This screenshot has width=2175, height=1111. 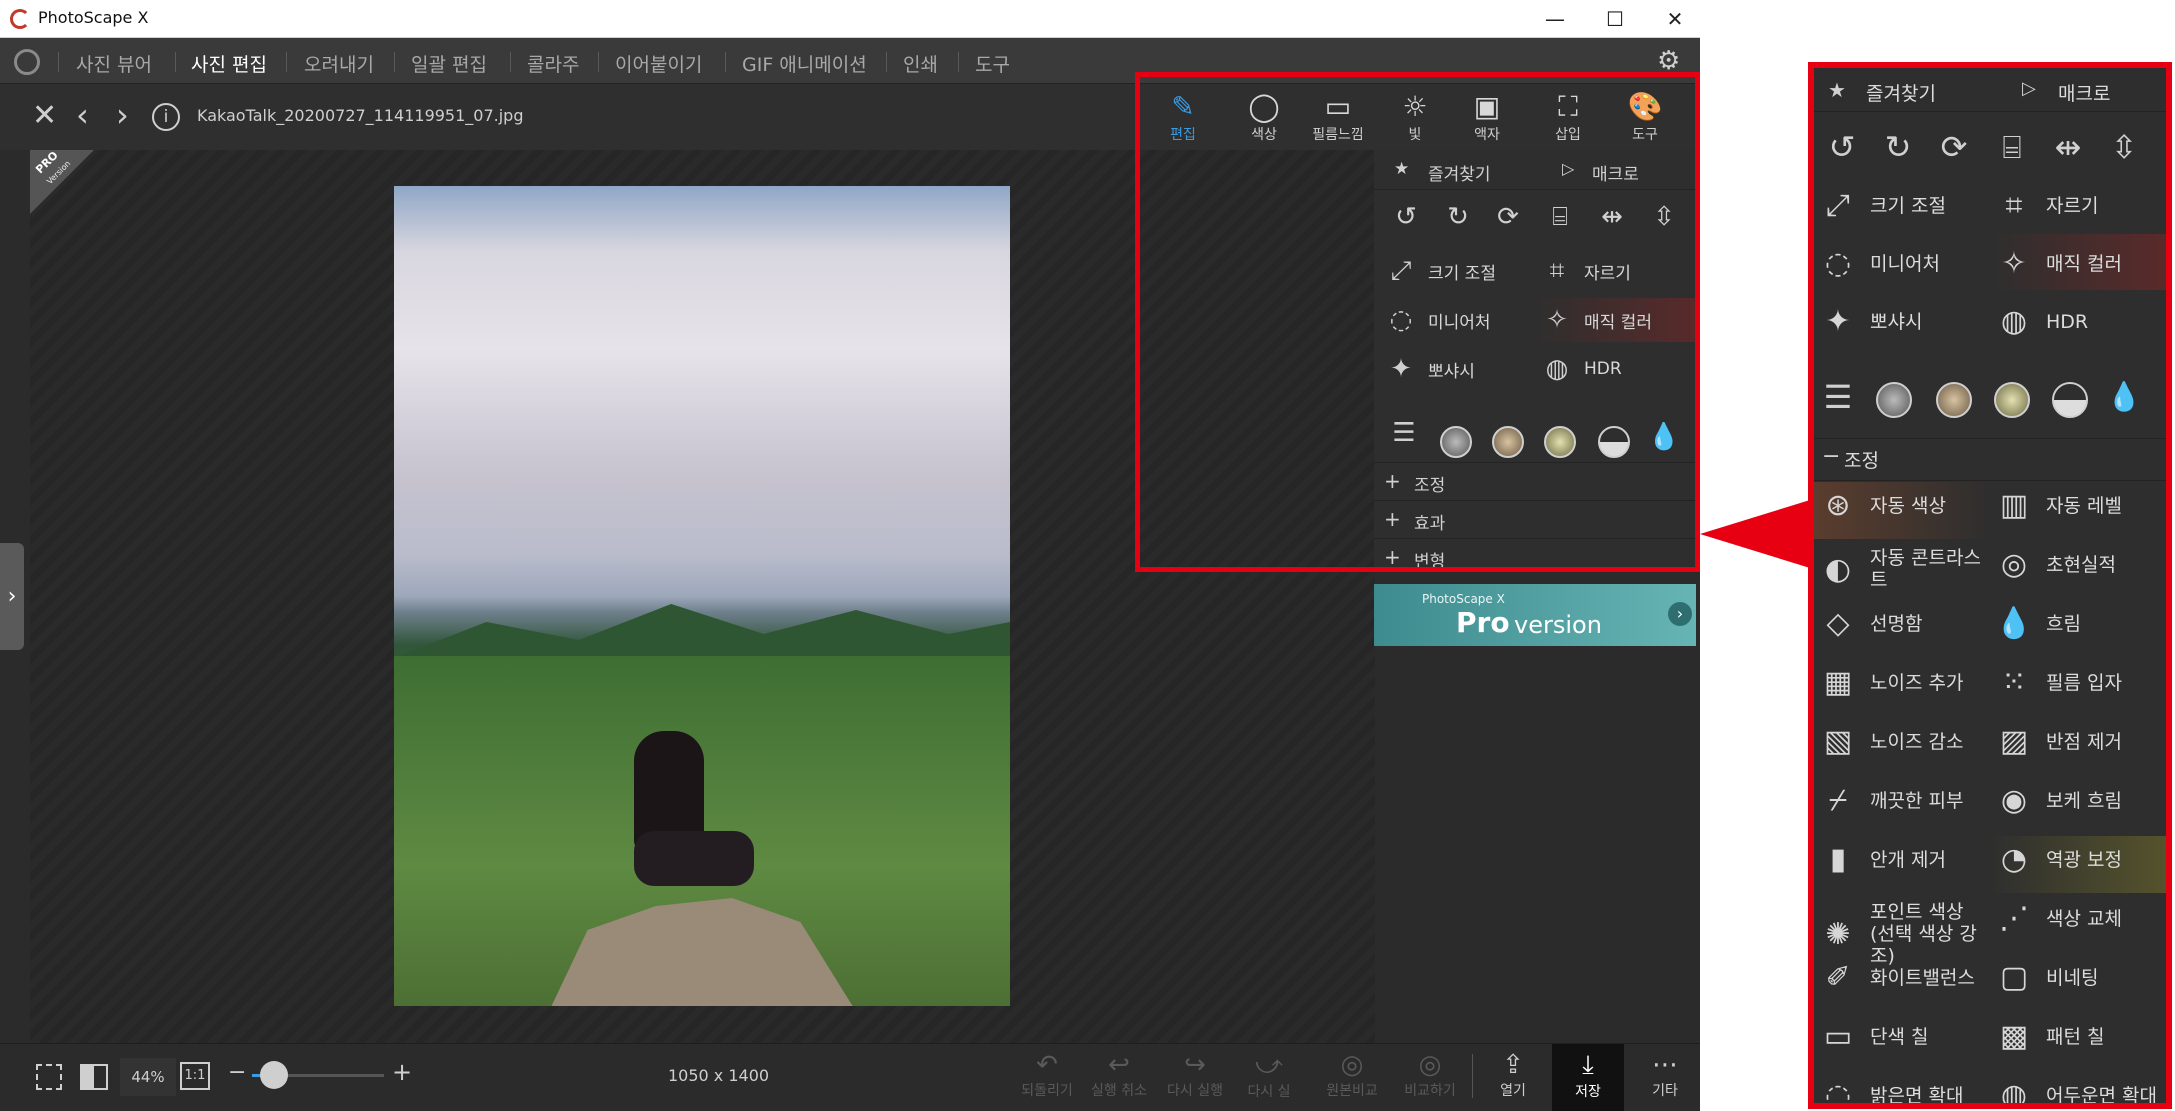 What do you see at coordinates (1842, 147) in the screenshot?
I see `rotate-left-icon: ↺` at bounding box center [1842, 147].